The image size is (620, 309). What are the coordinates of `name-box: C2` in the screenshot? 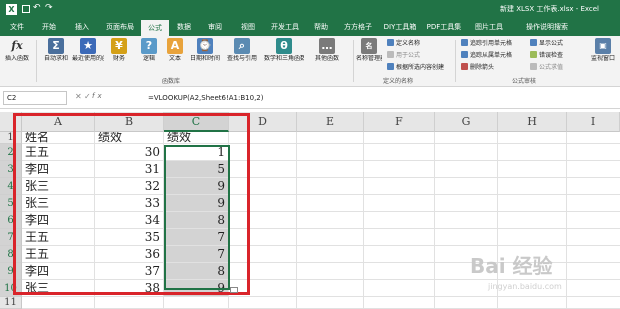 It's located at (35, 98).